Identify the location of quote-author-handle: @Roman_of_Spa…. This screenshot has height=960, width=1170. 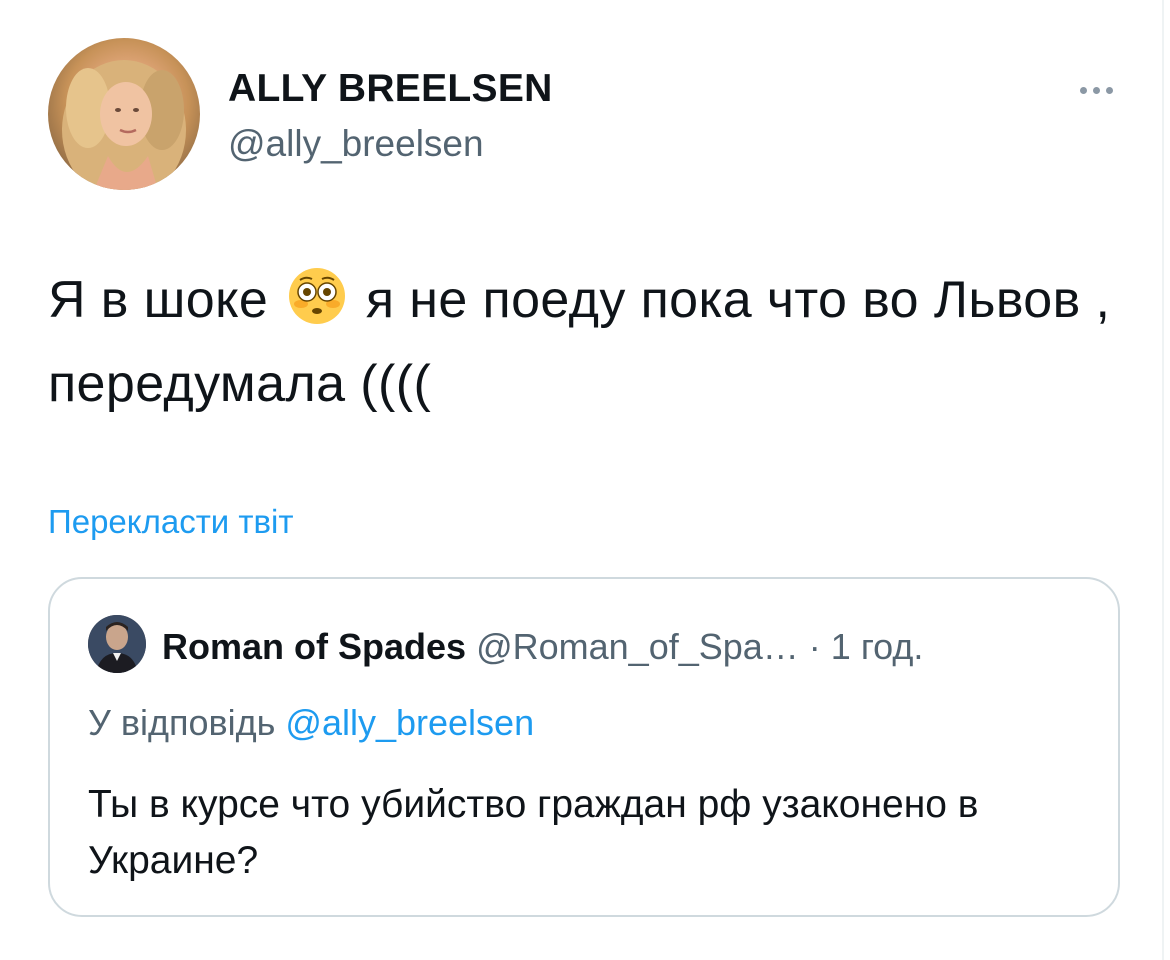
(637, 646).